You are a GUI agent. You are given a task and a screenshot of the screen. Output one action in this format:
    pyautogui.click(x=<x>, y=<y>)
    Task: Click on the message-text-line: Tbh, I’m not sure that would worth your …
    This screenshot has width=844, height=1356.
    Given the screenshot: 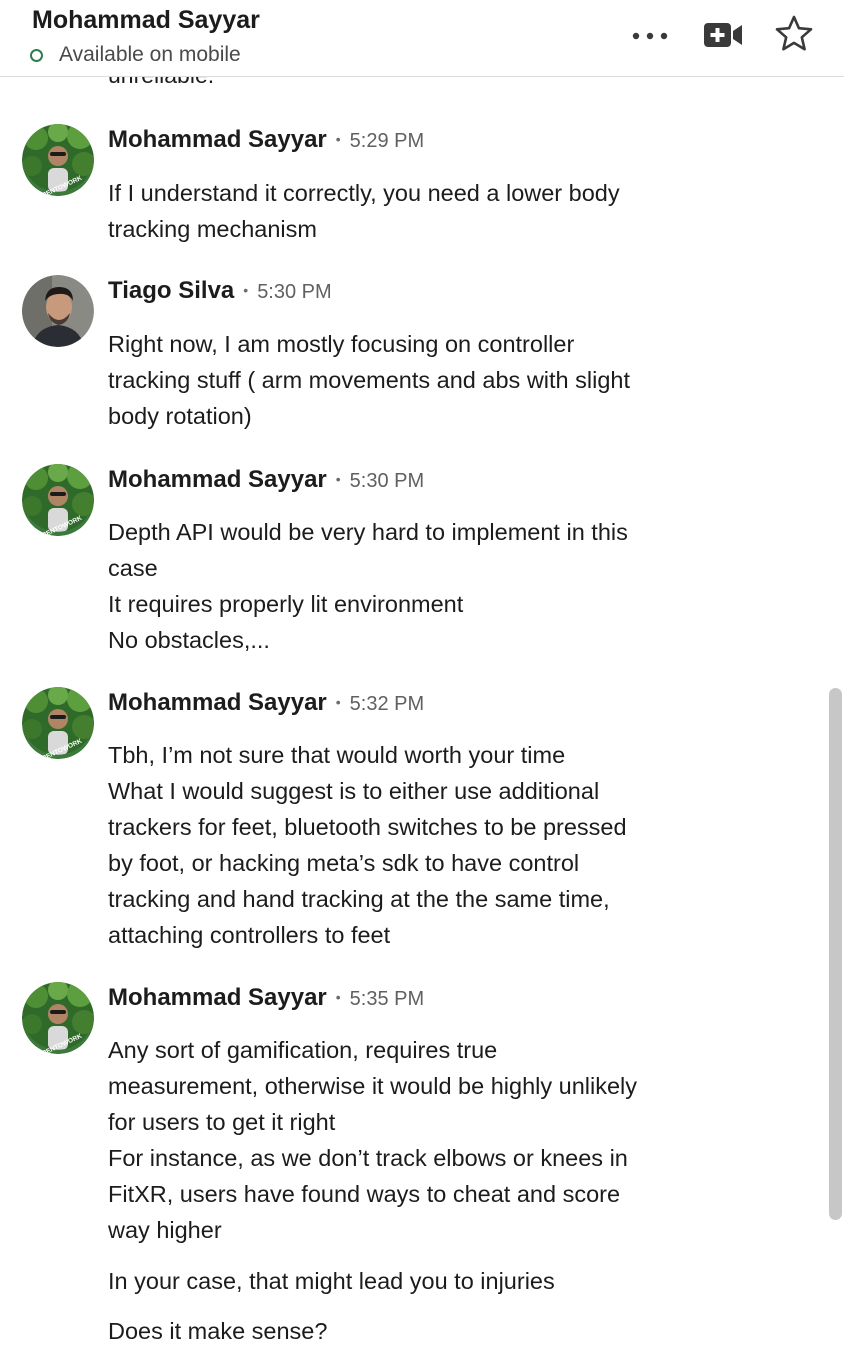 What is the action you would take?
    pyautogui.click(x=337, y=755)
    